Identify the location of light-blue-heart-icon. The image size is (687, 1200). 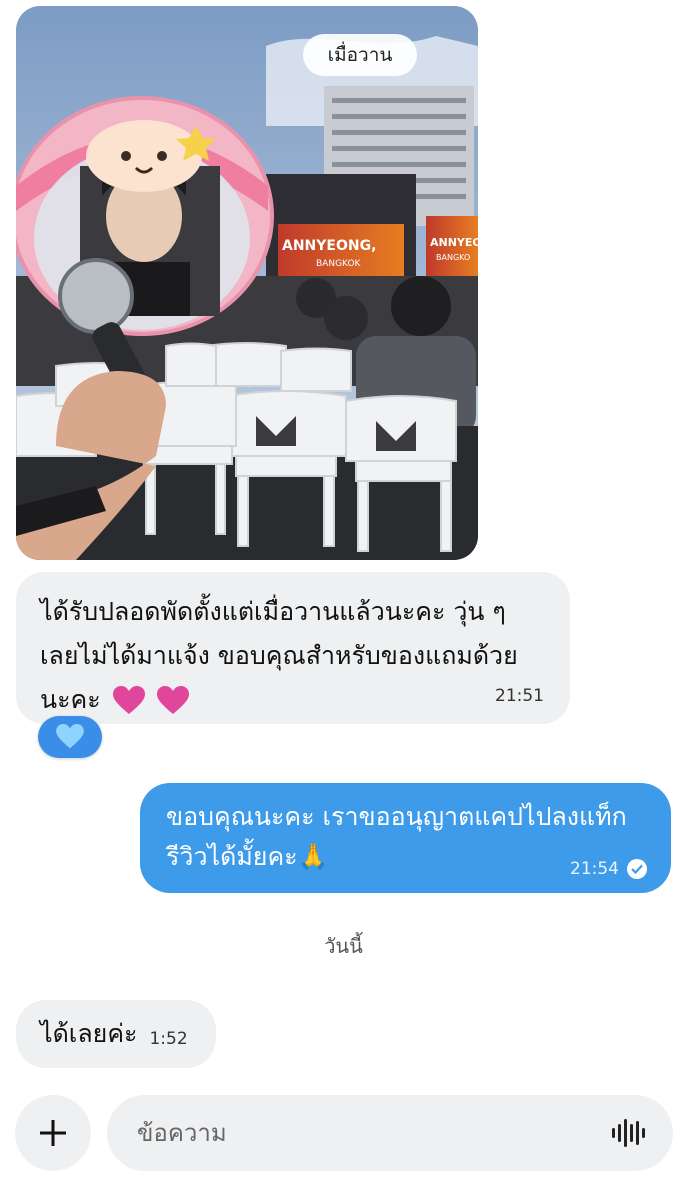
(70, 736).